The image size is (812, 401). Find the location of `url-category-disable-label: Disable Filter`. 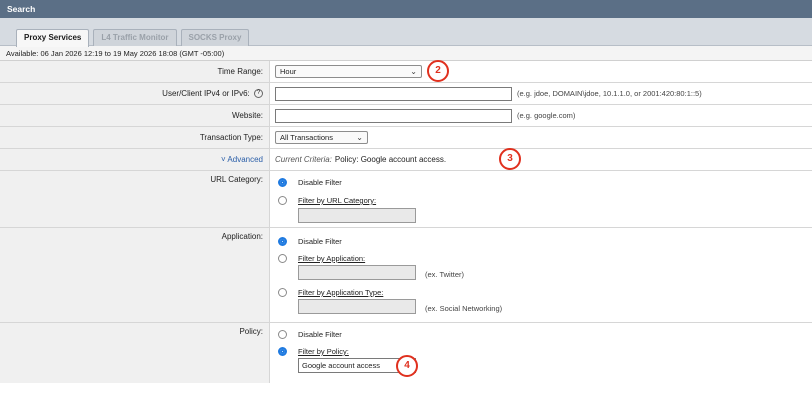

url-category-disable-label: Disable Filter is located at coordinates (320, 182).